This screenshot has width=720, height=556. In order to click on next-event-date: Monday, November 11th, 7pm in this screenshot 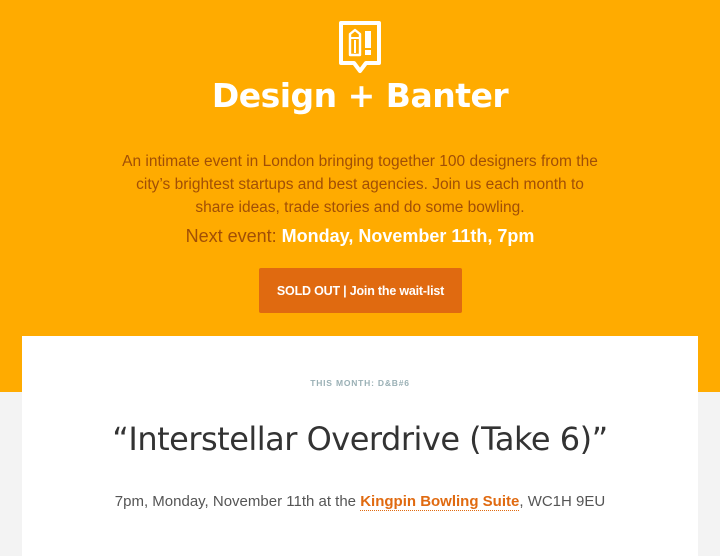, I will do `click(408, 236)`.